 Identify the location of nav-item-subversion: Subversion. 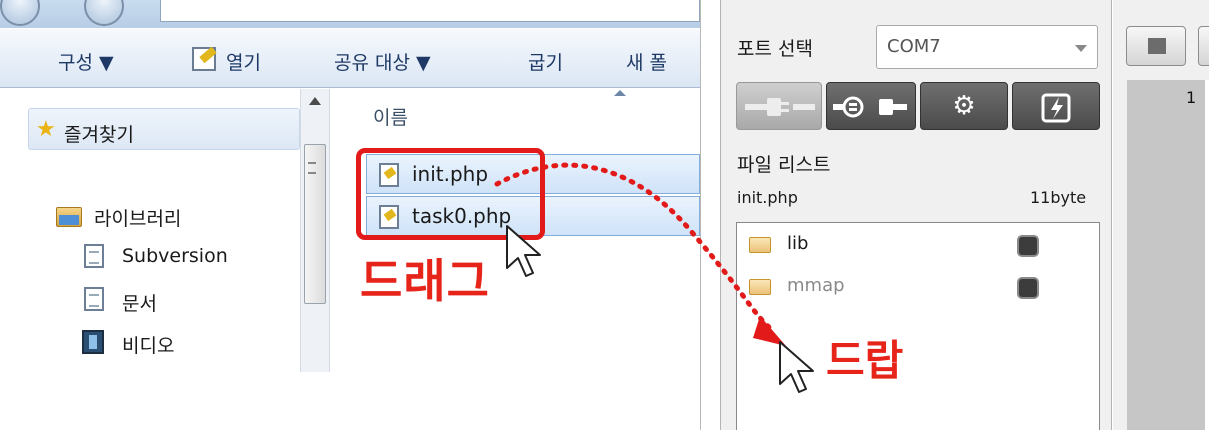
(175, 256).